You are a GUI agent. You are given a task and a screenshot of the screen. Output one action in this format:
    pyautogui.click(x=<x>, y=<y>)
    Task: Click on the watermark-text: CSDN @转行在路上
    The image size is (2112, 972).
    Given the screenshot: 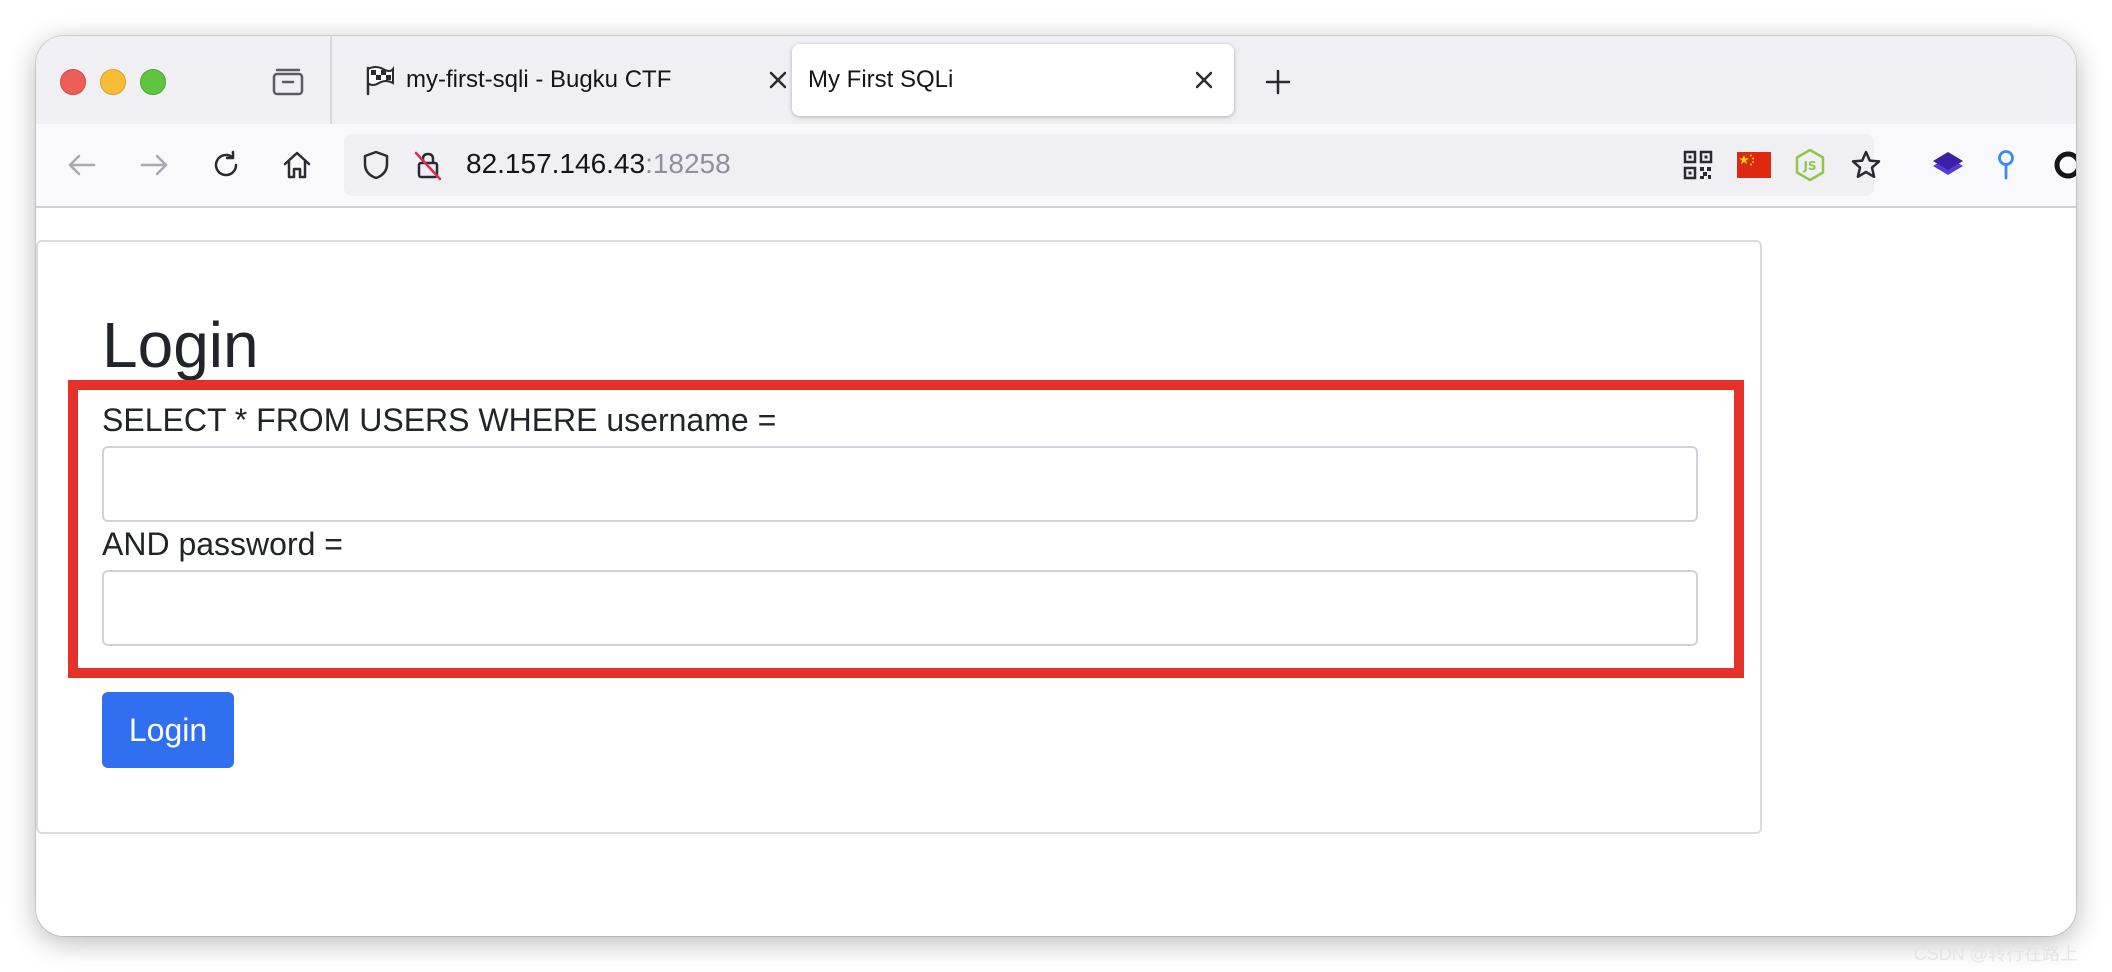 What is the action you would take?
    pyautogui.click(x=1995, y=954)
    